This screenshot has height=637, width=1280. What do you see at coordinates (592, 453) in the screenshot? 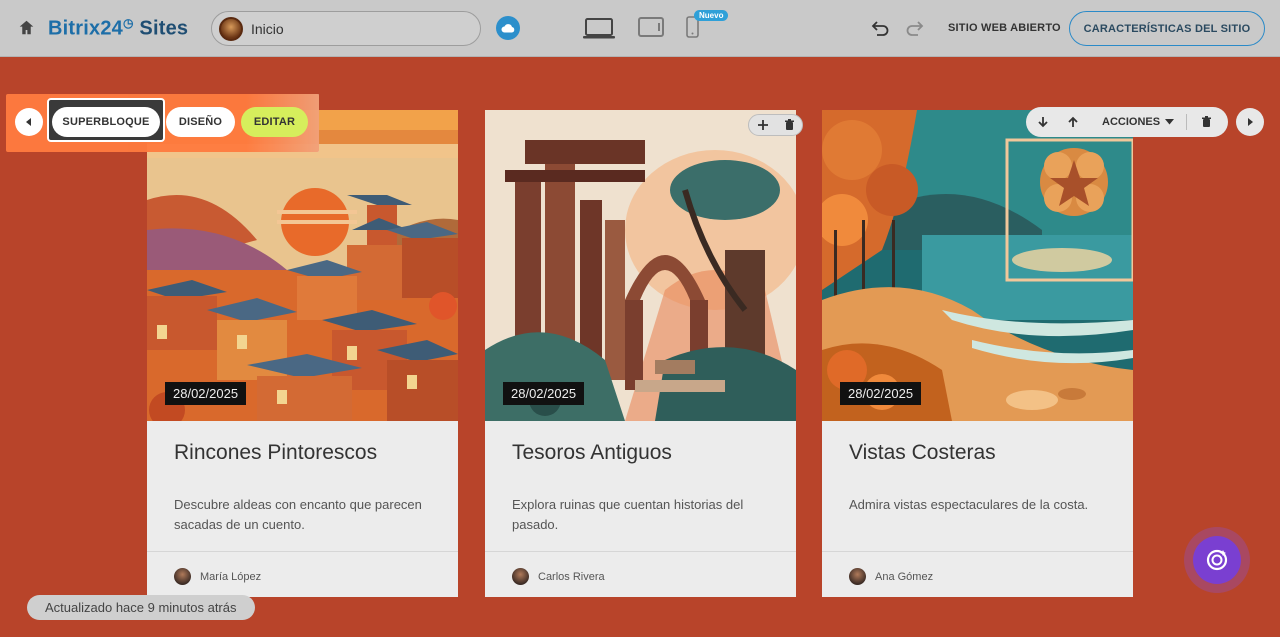
I see `card-title: Tesoros Antiguos` at bounding box center [592, 453].